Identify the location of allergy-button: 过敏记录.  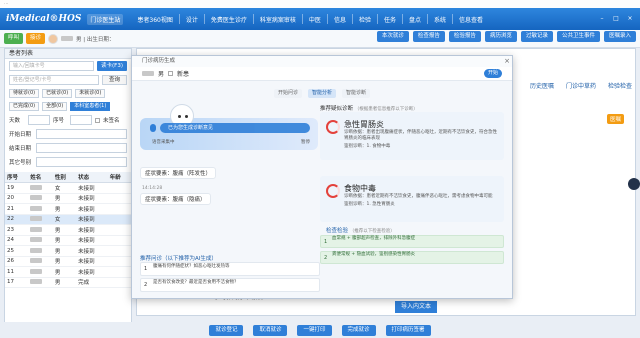
(536, 36).